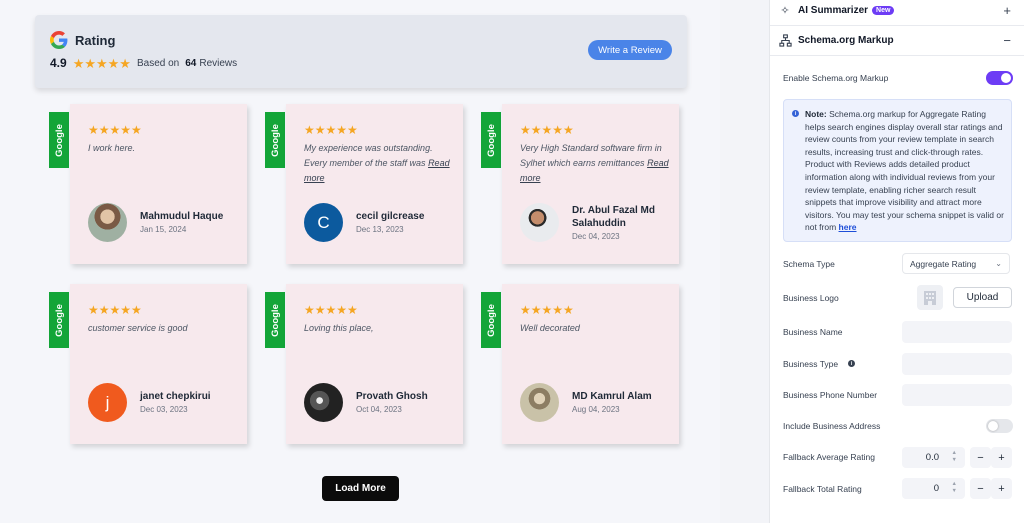  Describe the element at coordinates (613, 217) in the screenshot. I see `reviewer-name: Dr. Abul Fazal Md Salahuddin` at that location.